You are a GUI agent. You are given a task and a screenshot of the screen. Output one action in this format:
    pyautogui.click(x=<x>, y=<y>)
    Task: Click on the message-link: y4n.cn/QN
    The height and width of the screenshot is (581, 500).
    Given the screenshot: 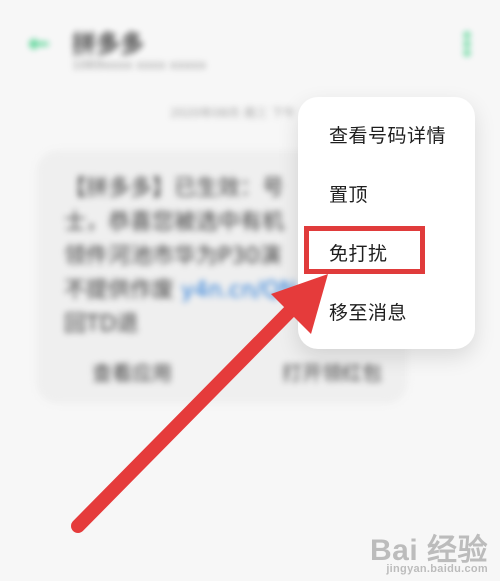 What is the action you would take?
    pyautogui.click(x=238, y=290)
    